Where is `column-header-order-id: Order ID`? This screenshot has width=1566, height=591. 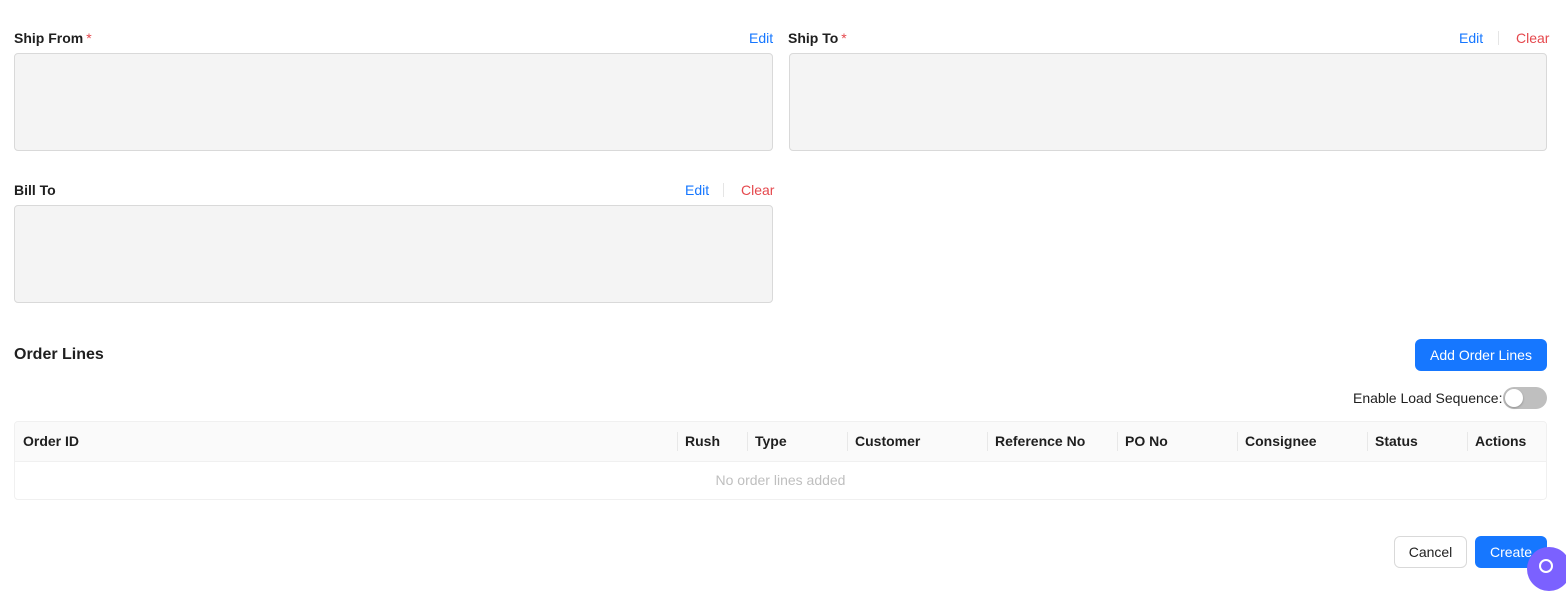 column-header-order-id: Order ID is located at coordinates (51, 441).